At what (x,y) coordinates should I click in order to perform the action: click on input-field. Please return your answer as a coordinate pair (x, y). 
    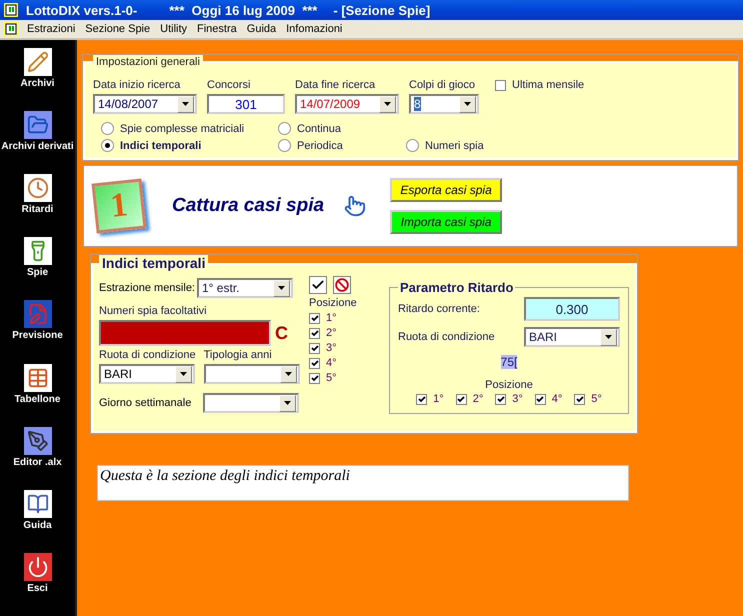
    Looking at the image, I should click on (185, 333).